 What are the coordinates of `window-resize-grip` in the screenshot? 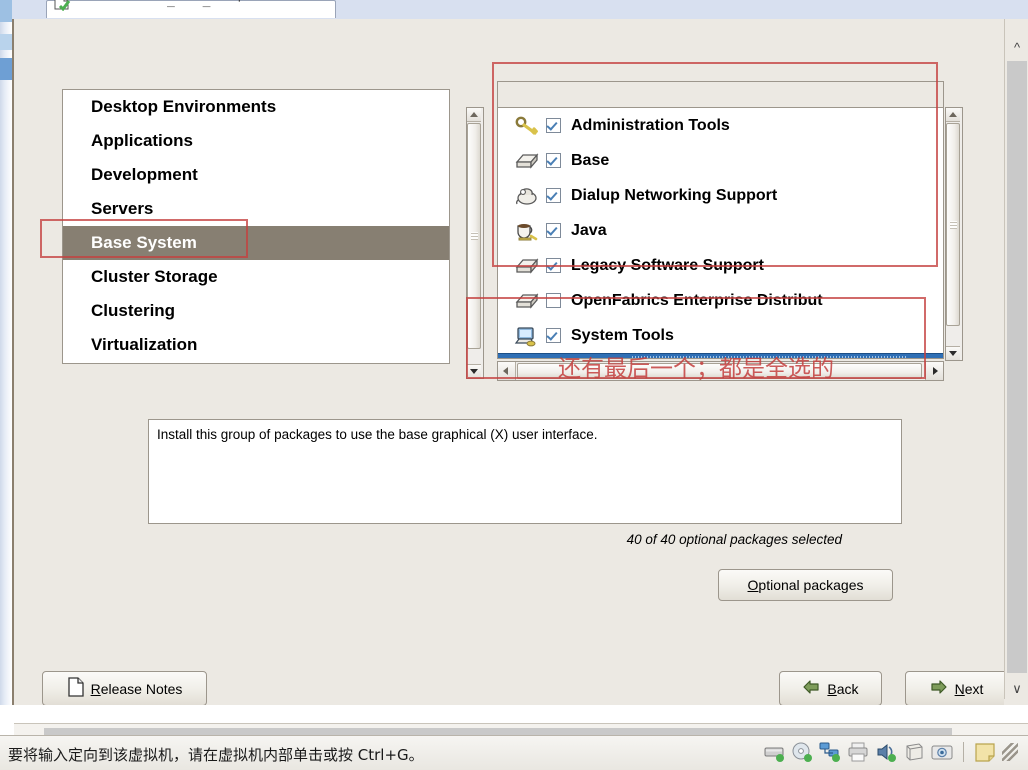 It's located at (1010, 752).